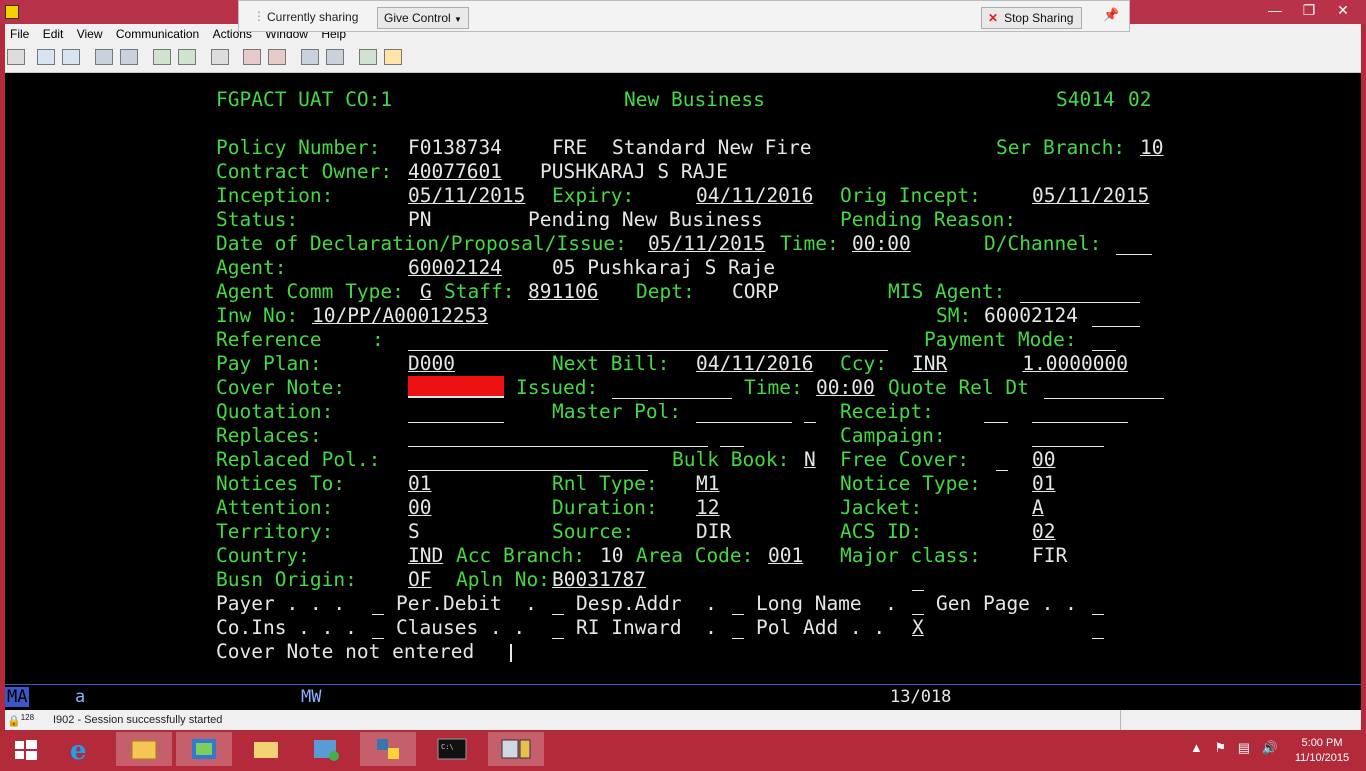  I want to click on replaces-field, so click(558, 446).